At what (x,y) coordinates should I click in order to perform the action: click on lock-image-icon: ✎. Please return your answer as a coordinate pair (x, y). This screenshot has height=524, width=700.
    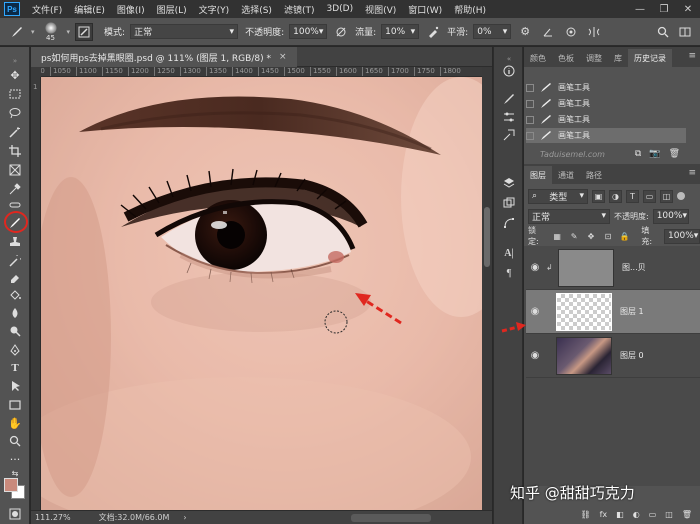
    Looking at the image, I should click on (574, 236).